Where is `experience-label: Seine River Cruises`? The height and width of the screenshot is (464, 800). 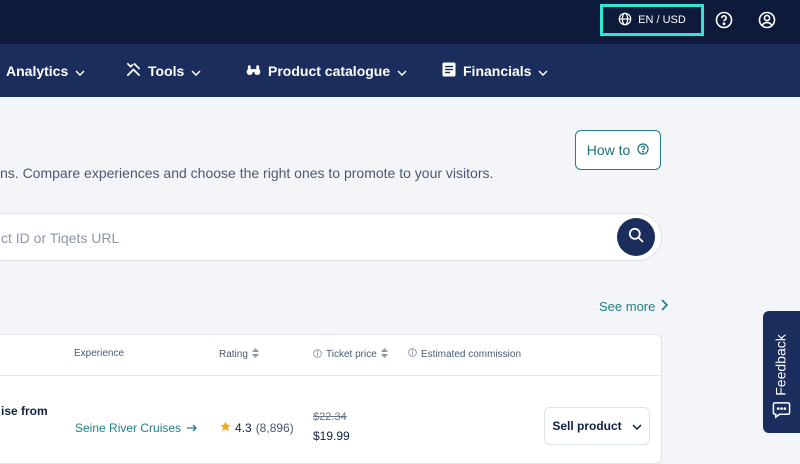
experience-label: Seine River Cruises is located at coordinates (128, 428).